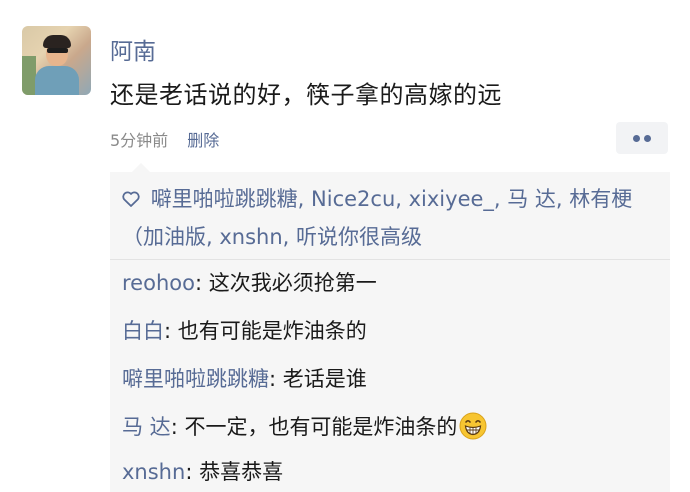 The width and height of the screenshot is (690, 492). I want to click on comment-author: 噼里啪啦跳跳糖, so click(195, 379).